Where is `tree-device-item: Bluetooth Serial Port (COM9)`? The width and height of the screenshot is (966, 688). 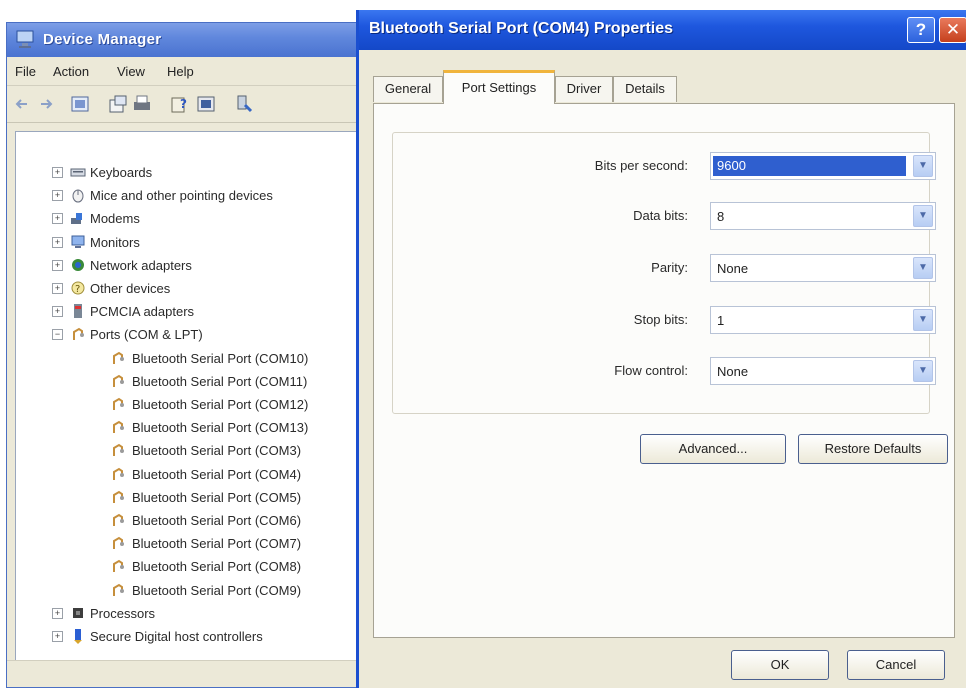
tree-device-item: Bluetooth Serial Port (COM9) is located at coordinates (186, 591).